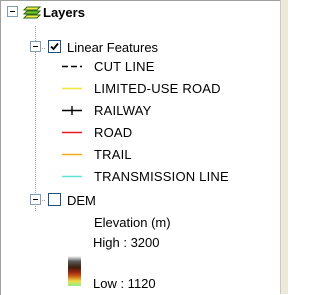 This screenshot has height=295, width=320. I want to click on legend-label: CUT LINE, so click(124, 66).